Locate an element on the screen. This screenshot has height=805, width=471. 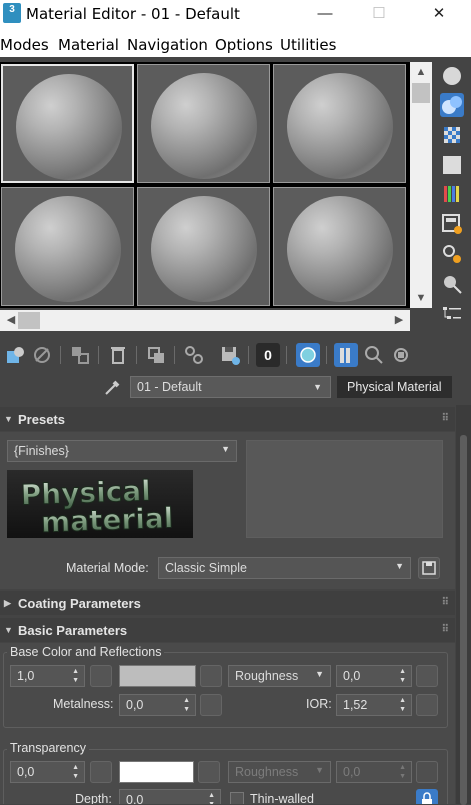
finishes-dropdown: {Finishes} ▼ is located at coordinates (122, 451).